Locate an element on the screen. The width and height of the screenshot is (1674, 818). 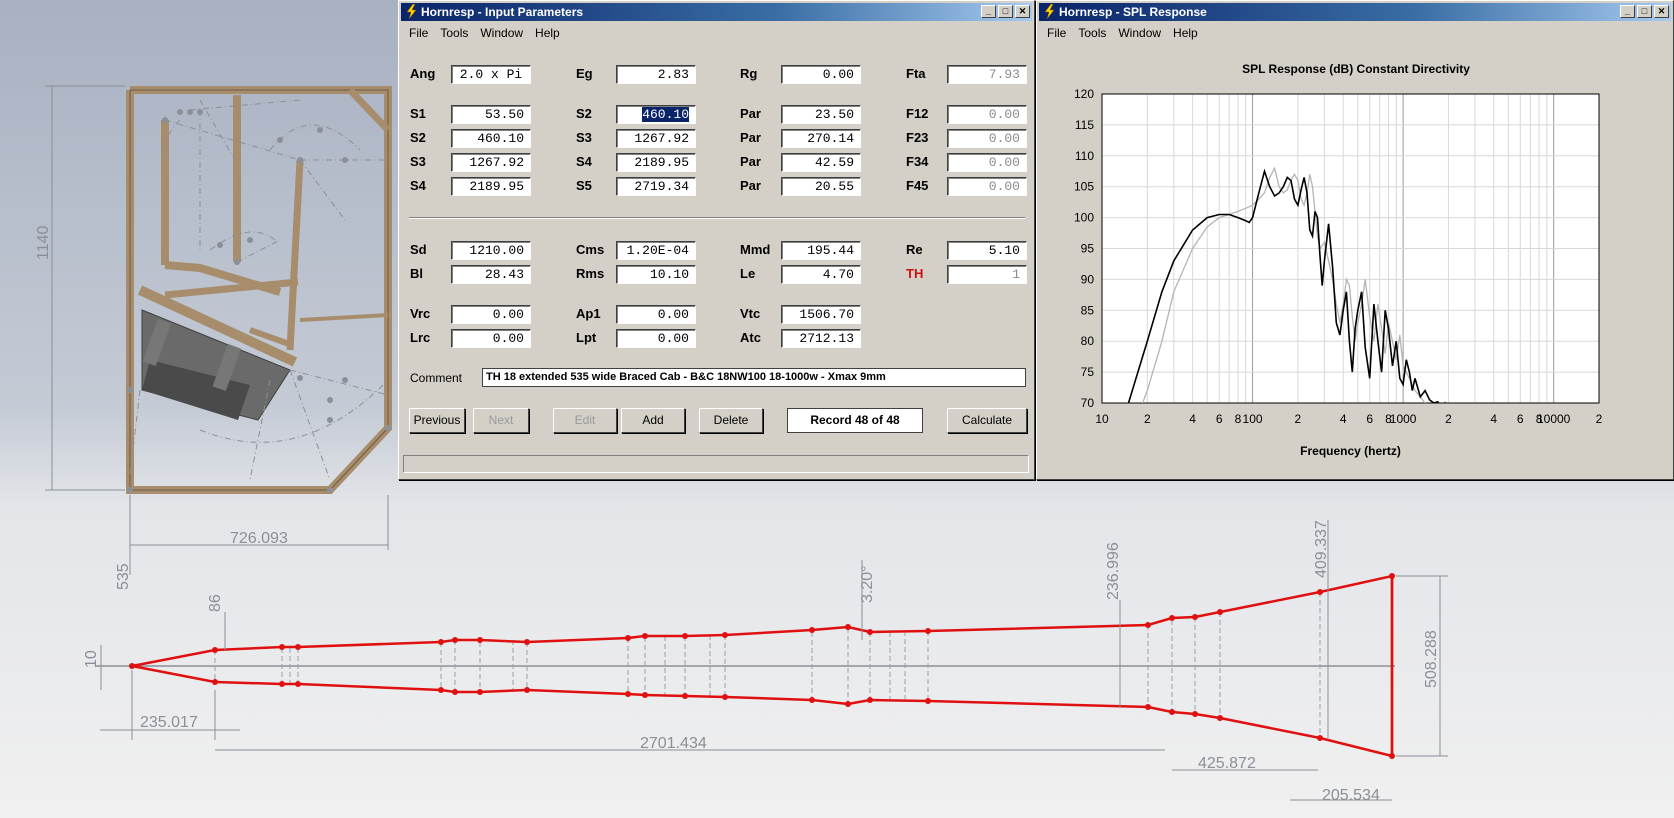
param-field-par: 23.50 is located at coordinates (821, 114).